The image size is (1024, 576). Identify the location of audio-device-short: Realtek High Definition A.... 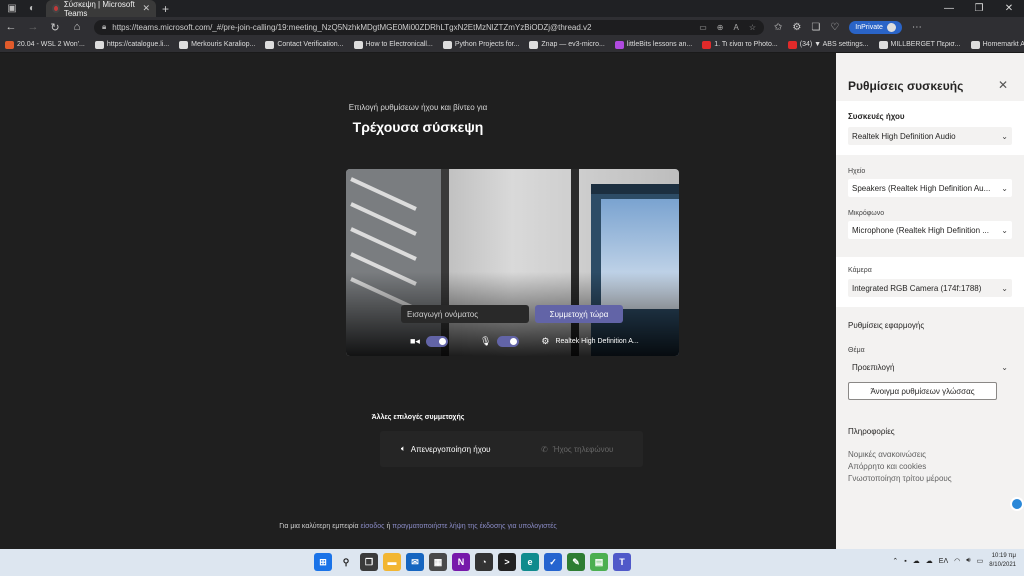
(596, 341).